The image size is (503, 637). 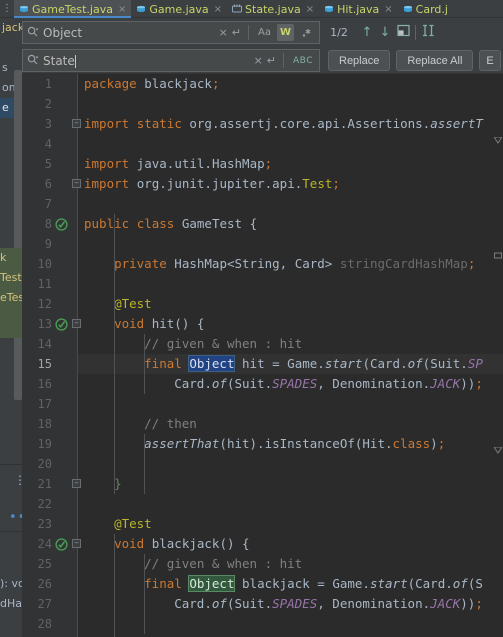 I want to click on find-next-icon: ↓, so click(x=385, y=32).